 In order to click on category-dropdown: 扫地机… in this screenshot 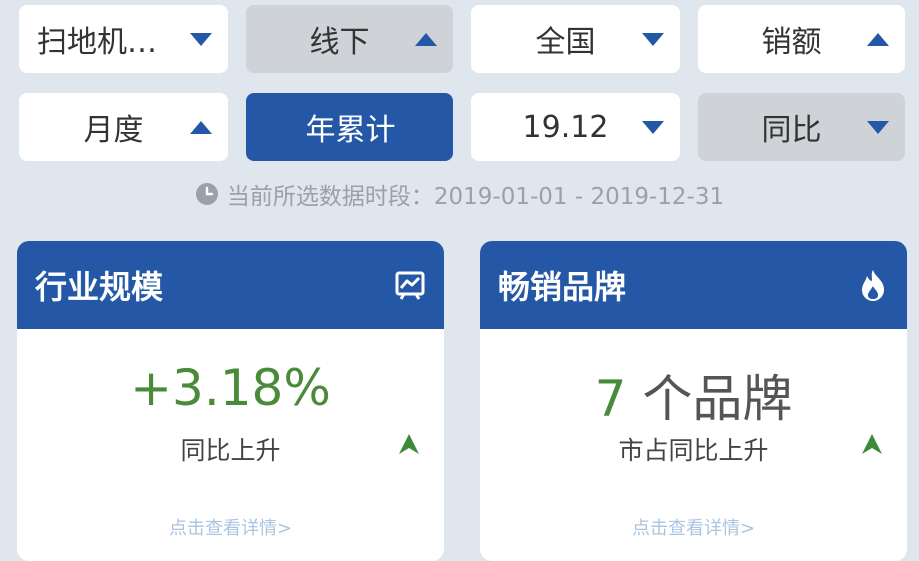, I will do `click(123, 39)`.